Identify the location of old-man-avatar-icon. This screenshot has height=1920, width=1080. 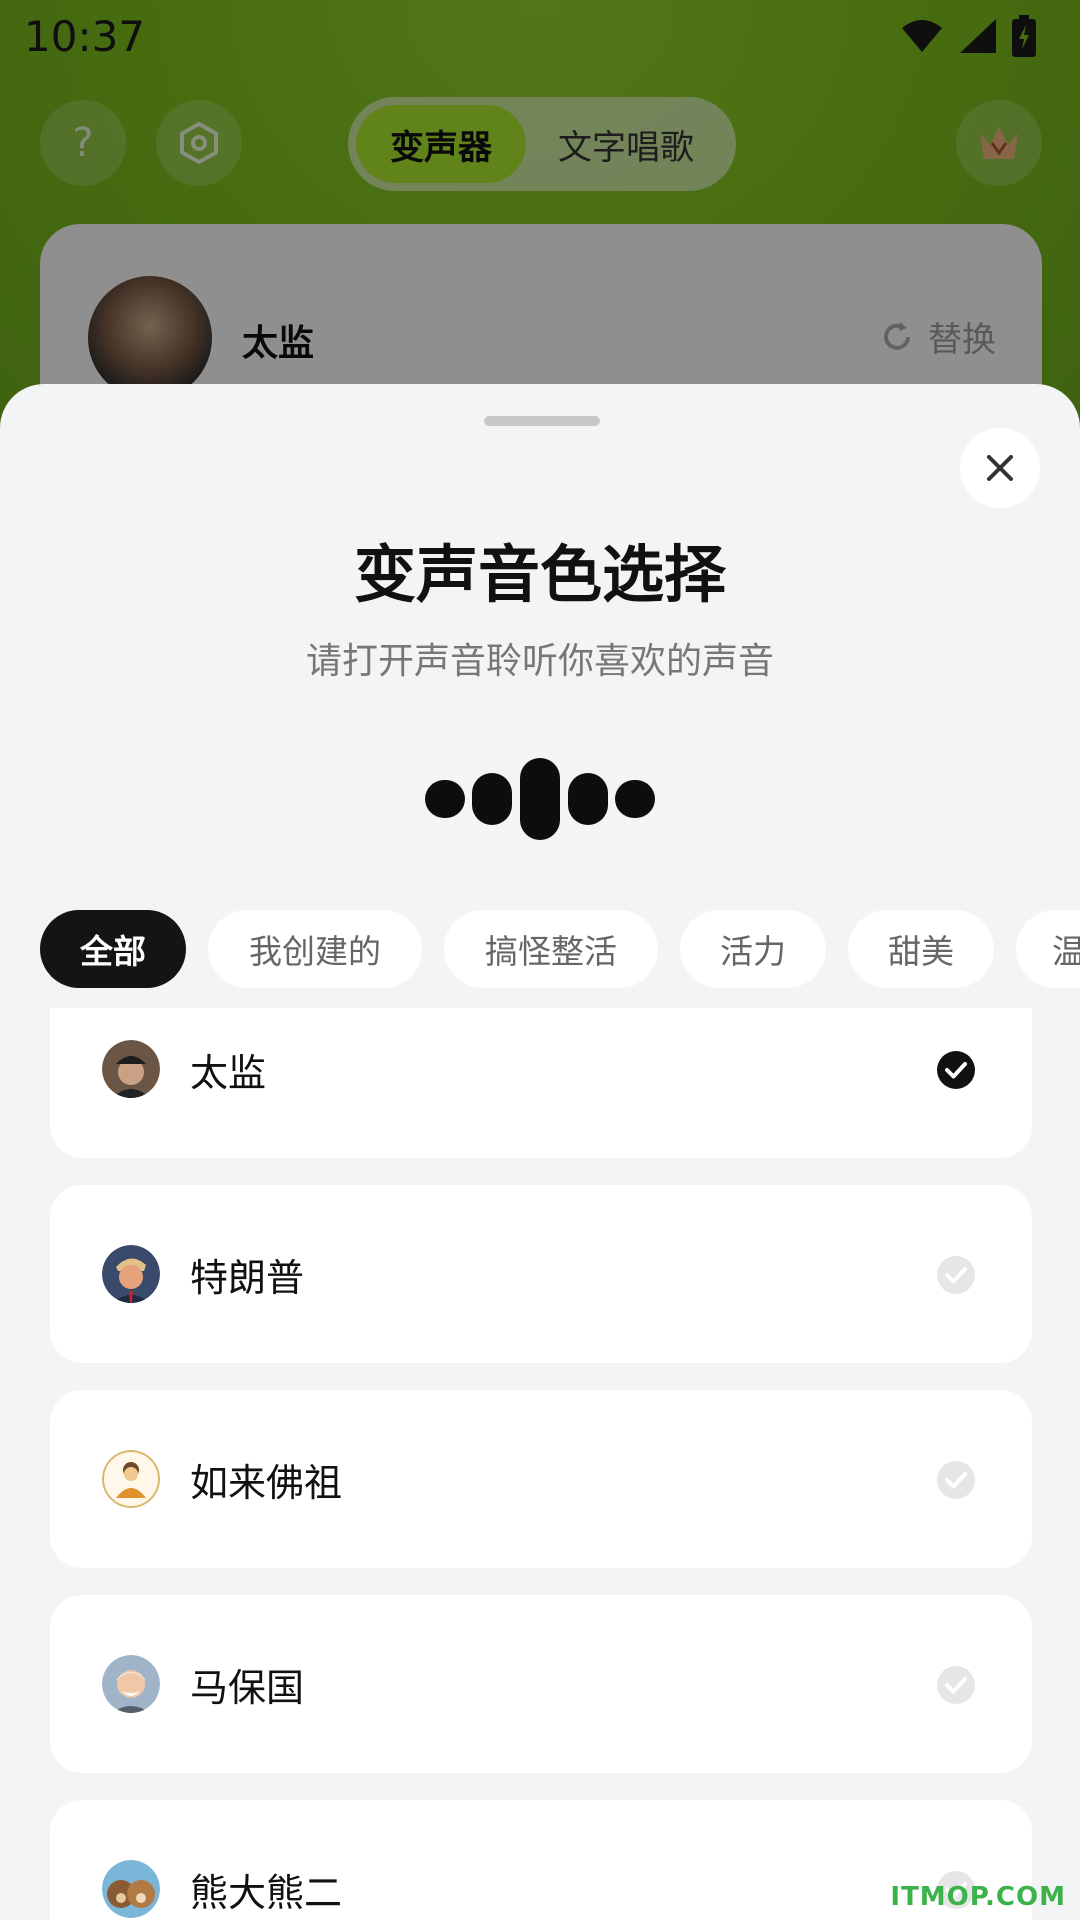
(131, 1684).